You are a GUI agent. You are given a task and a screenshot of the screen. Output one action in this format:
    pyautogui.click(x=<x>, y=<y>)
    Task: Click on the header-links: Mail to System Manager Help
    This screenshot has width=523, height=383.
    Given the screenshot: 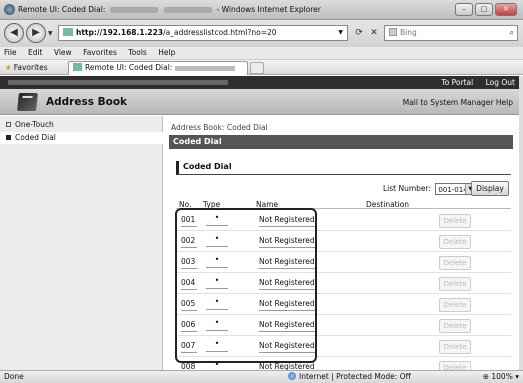 What is the action you would take?
    pyautogui.click(x=458, y=102)
    